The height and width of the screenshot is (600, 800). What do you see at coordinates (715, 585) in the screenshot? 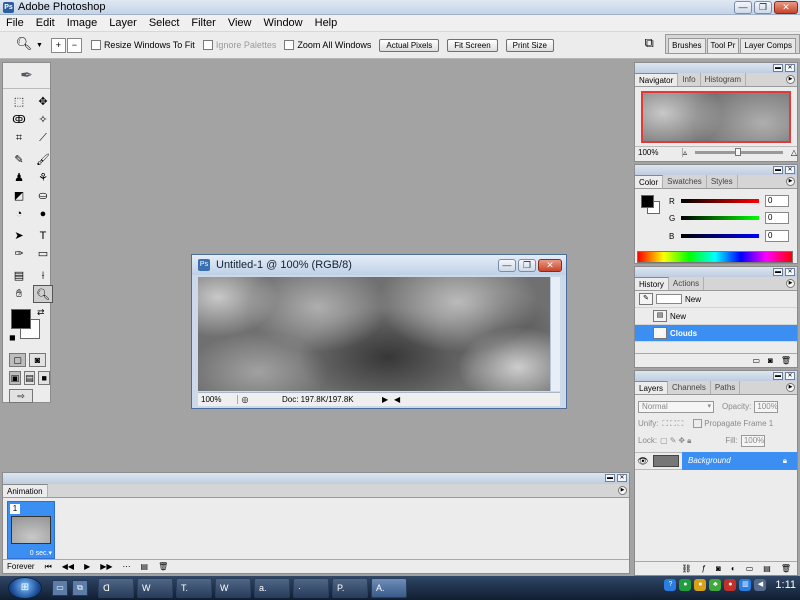
I see `tray-icon: ♣` at bounding box center [715, 585].